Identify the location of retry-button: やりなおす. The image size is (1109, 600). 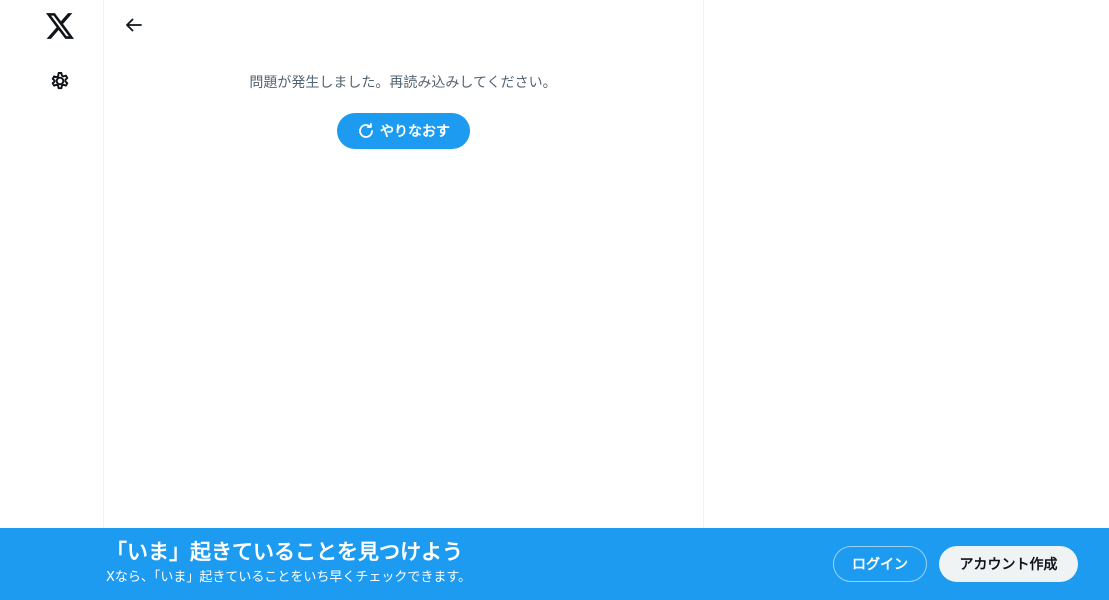
(403, 131).